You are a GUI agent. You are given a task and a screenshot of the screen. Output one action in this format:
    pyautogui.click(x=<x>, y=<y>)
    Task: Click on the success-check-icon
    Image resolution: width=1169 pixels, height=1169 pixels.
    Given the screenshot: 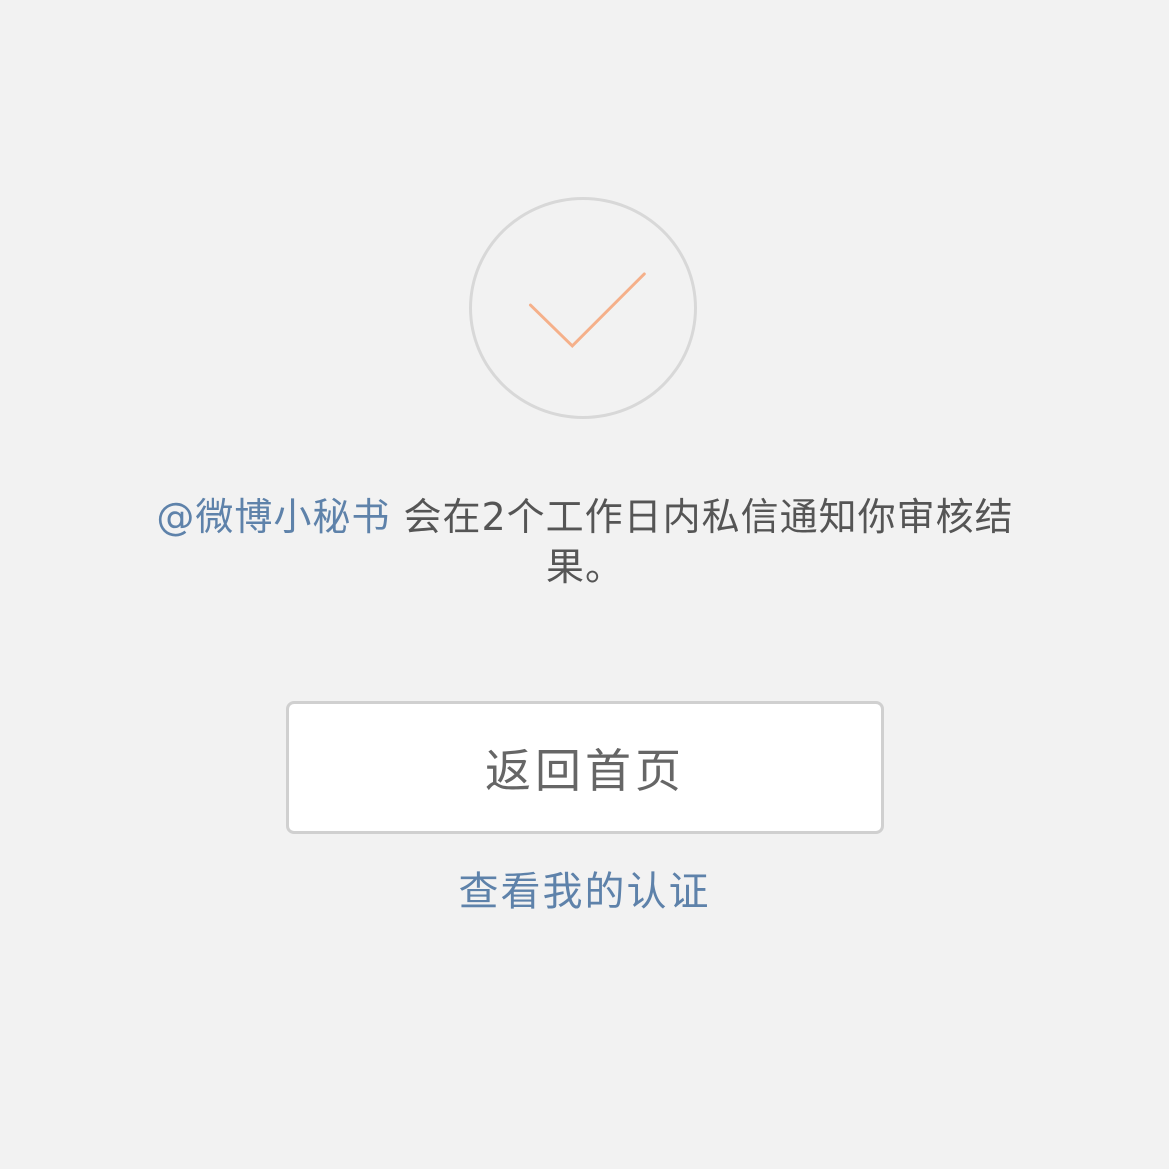 What is the action you would take?
    pyautogui.click(x=583, y=308)
    